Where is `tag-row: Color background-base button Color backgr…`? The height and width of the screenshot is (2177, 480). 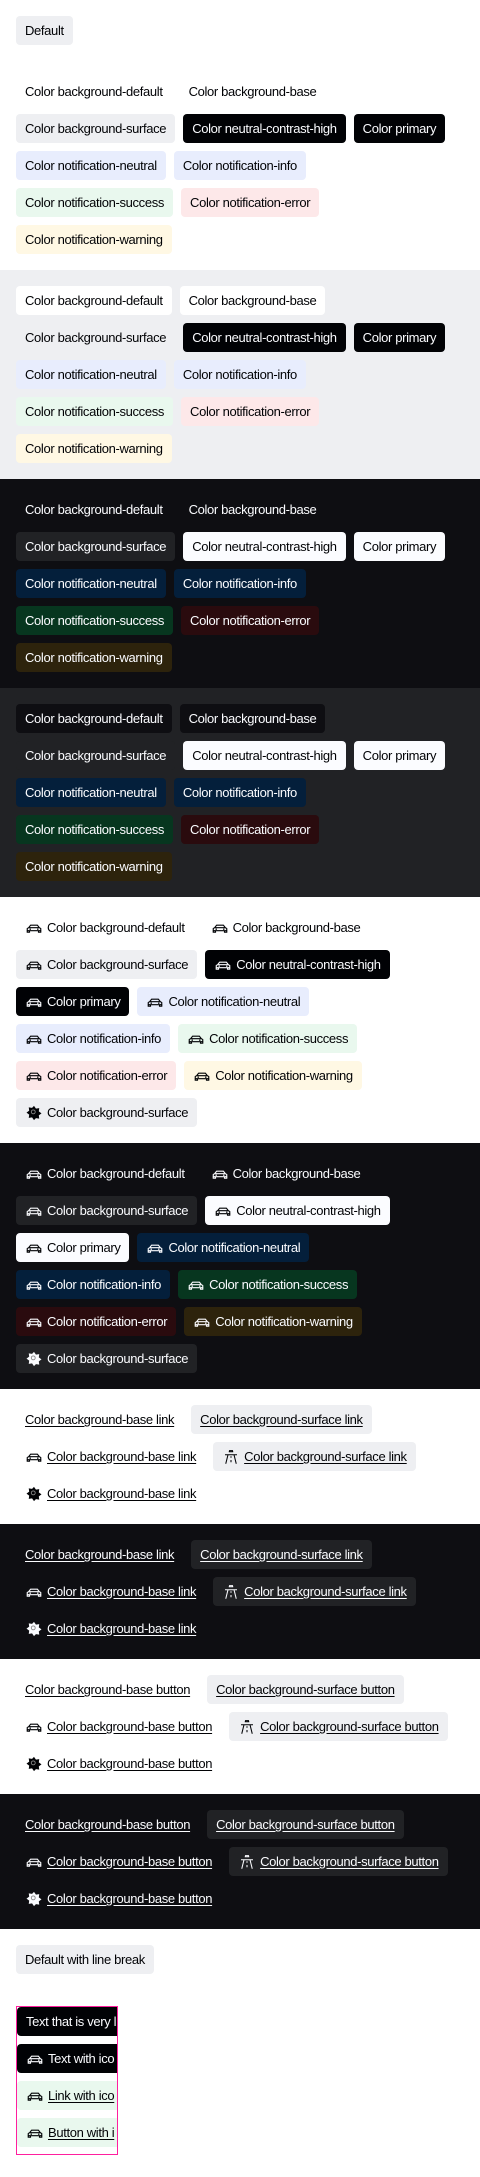
tag-row: Color background-base button Color backgr… is located at coordinates (240, 1726).